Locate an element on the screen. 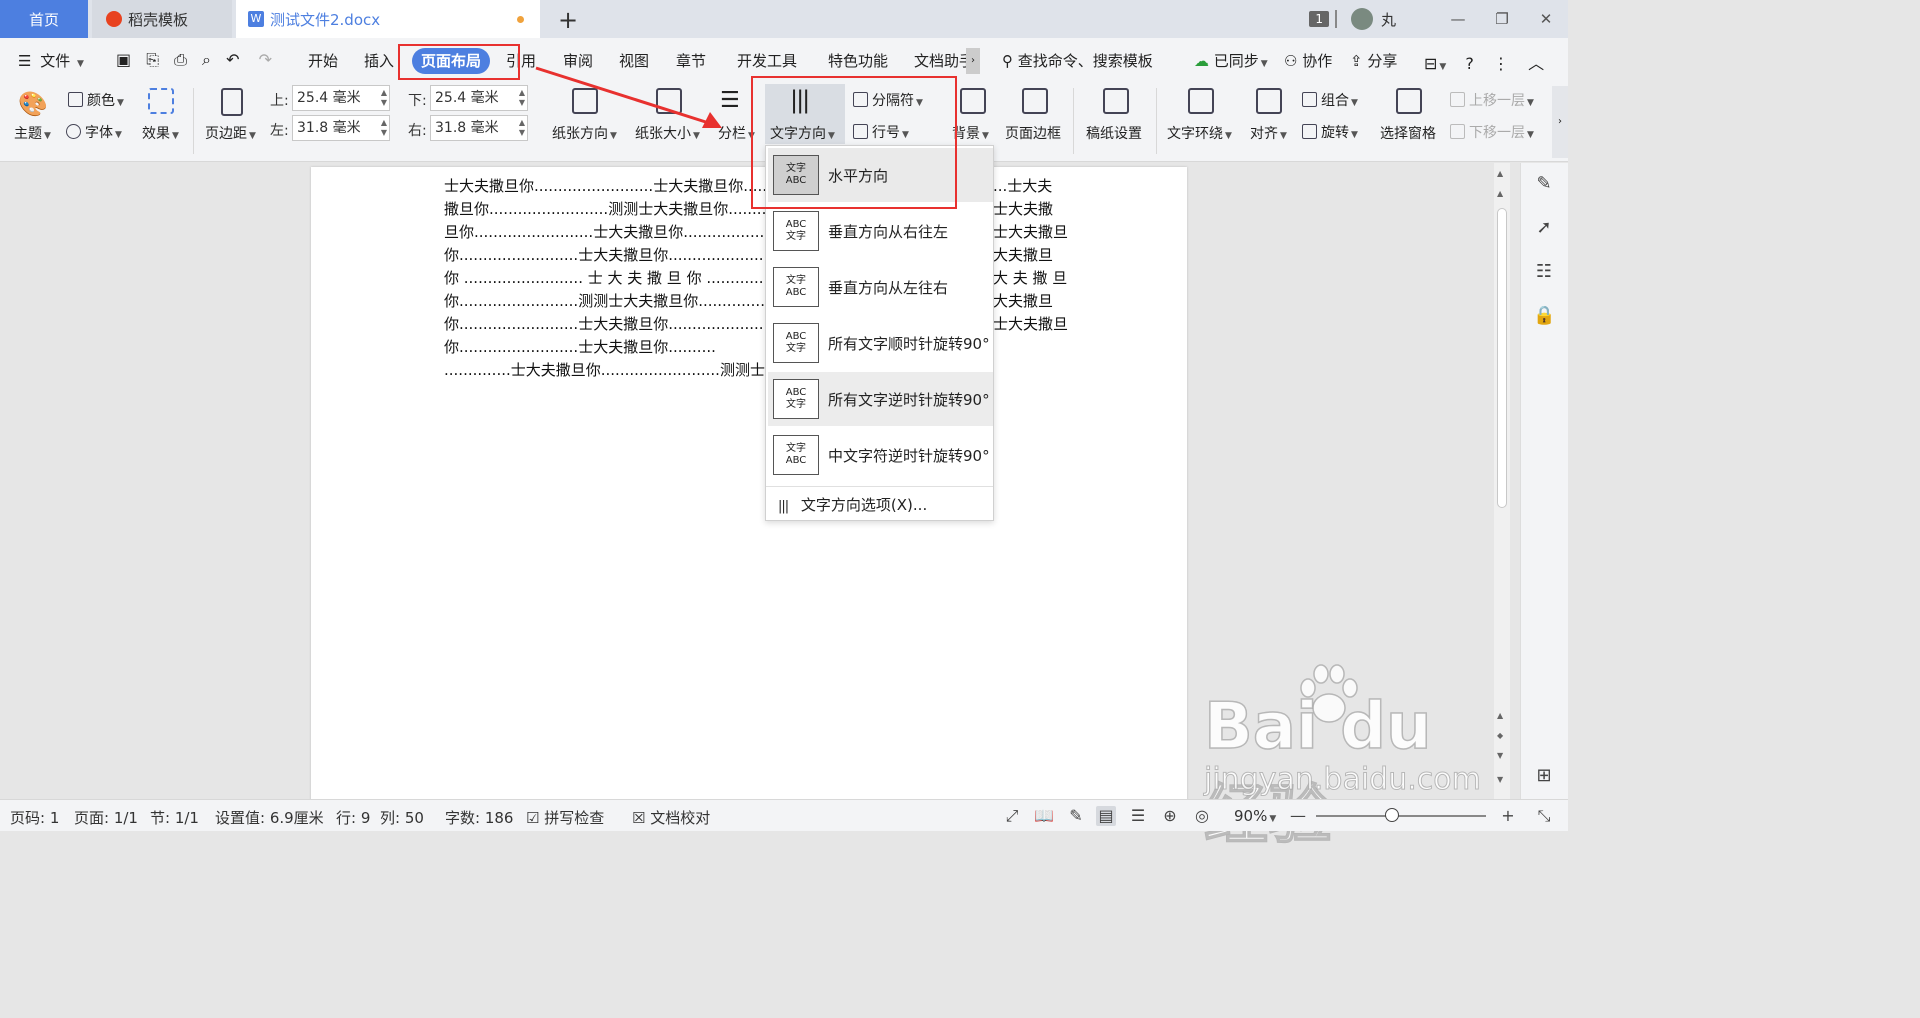  scroll-select-icon: ◆ is located at coordinates (1500, 735).